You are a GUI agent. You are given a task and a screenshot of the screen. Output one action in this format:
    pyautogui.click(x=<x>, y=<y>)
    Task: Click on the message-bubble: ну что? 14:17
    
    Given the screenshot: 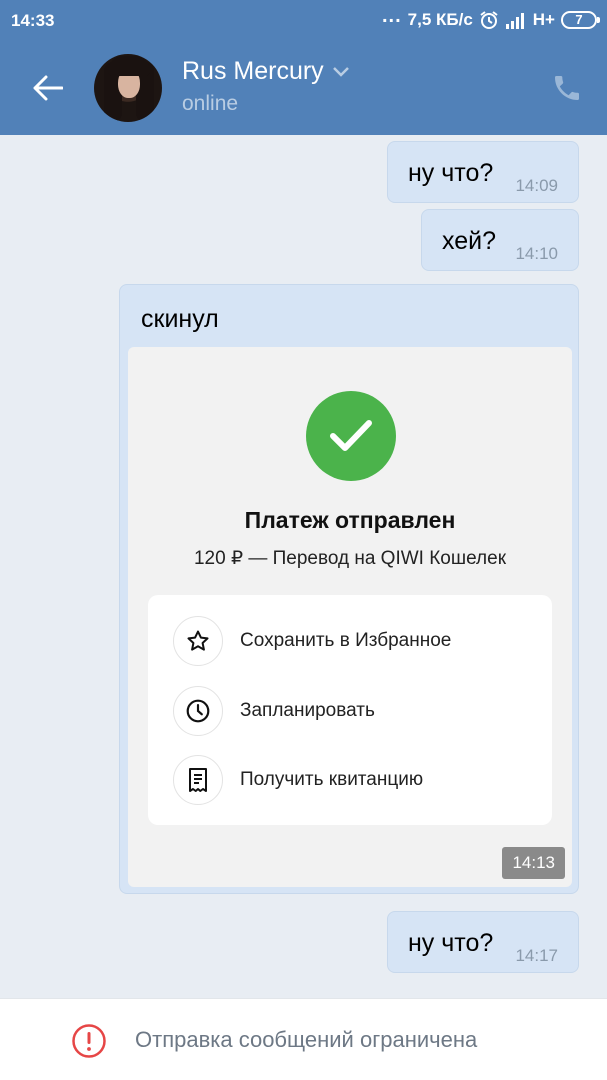 What is the action you would take?
    pyautogui.click(x=483, y=942)
    